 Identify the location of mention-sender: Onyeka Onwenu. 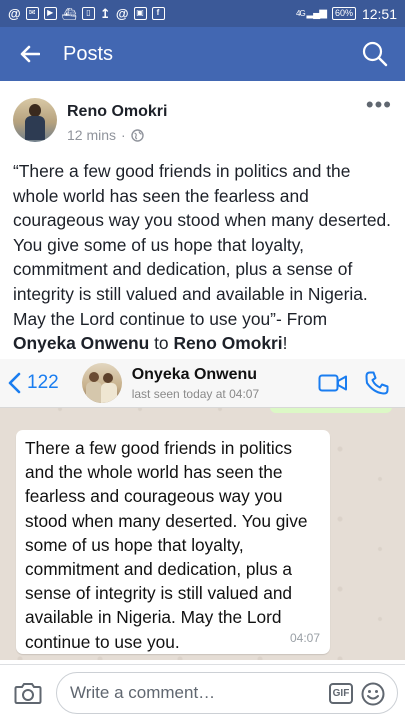
(81, 343).